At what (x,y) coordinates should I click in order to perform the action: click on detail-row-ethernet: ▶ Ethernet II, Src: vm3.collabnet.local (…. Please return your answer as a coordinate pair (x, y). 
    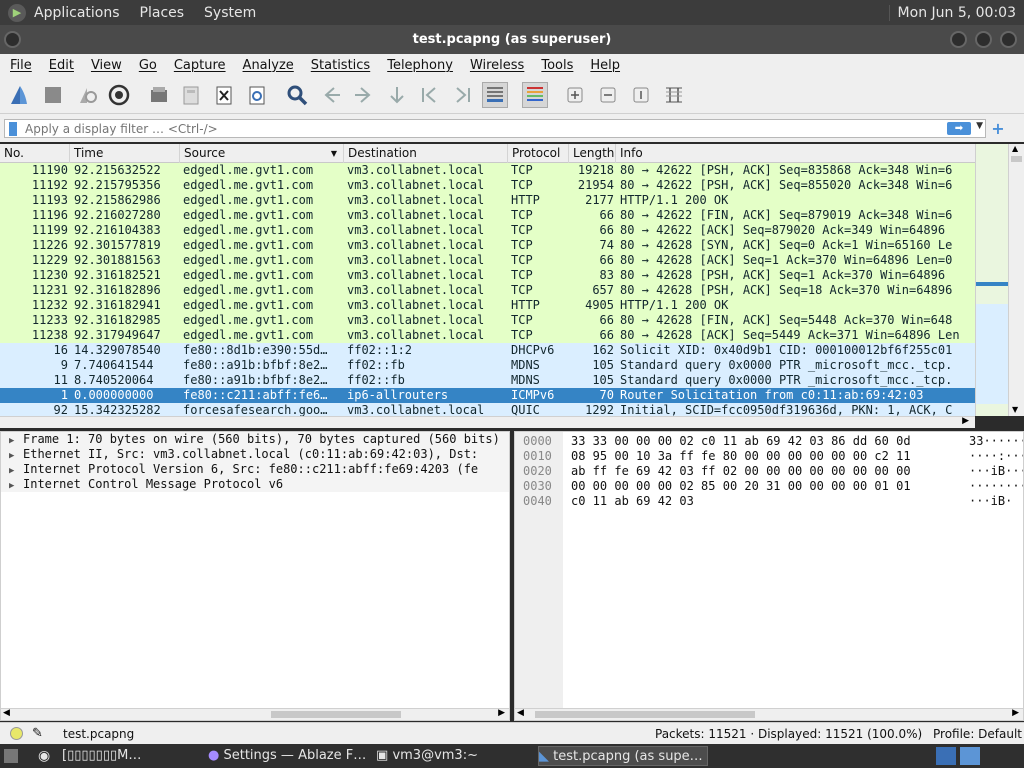
    Looking at the image, I should click on (255, 454).